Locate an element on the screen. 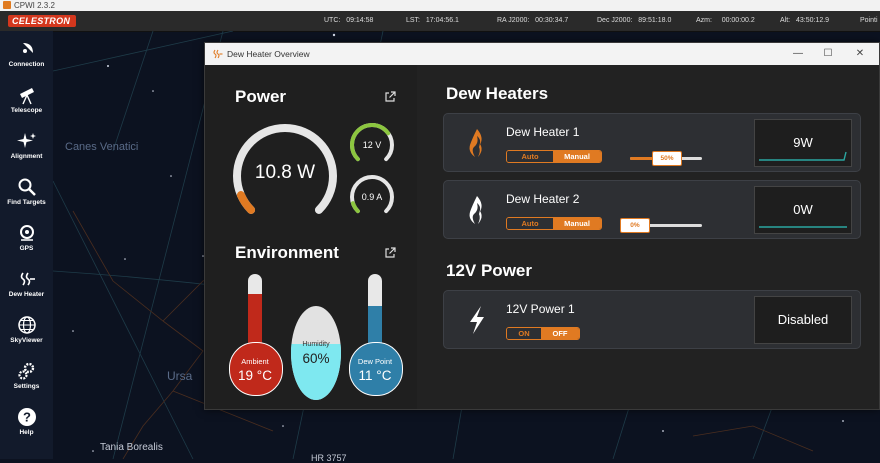 The width and height of the screenshot is (880, 463). sidebar-item-help: ? Help is located at coordinates (26, 423).